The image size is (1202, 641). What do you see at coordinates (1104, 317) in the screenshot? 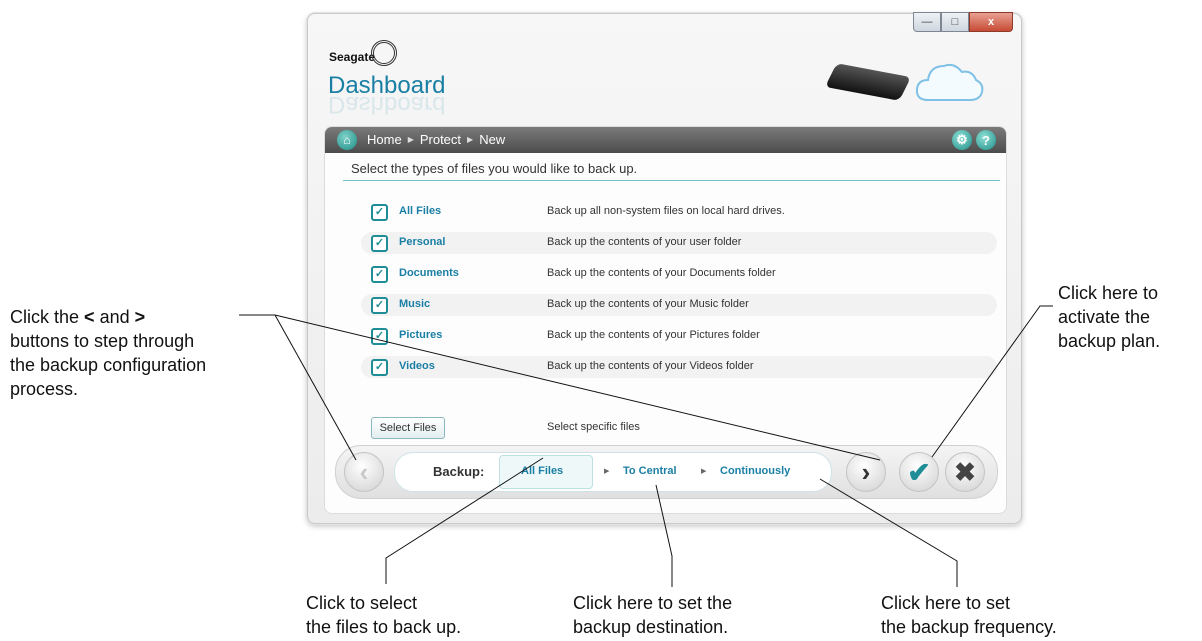
I see `activate-callout-line2: activate the` at bounding box center [1104, 317].